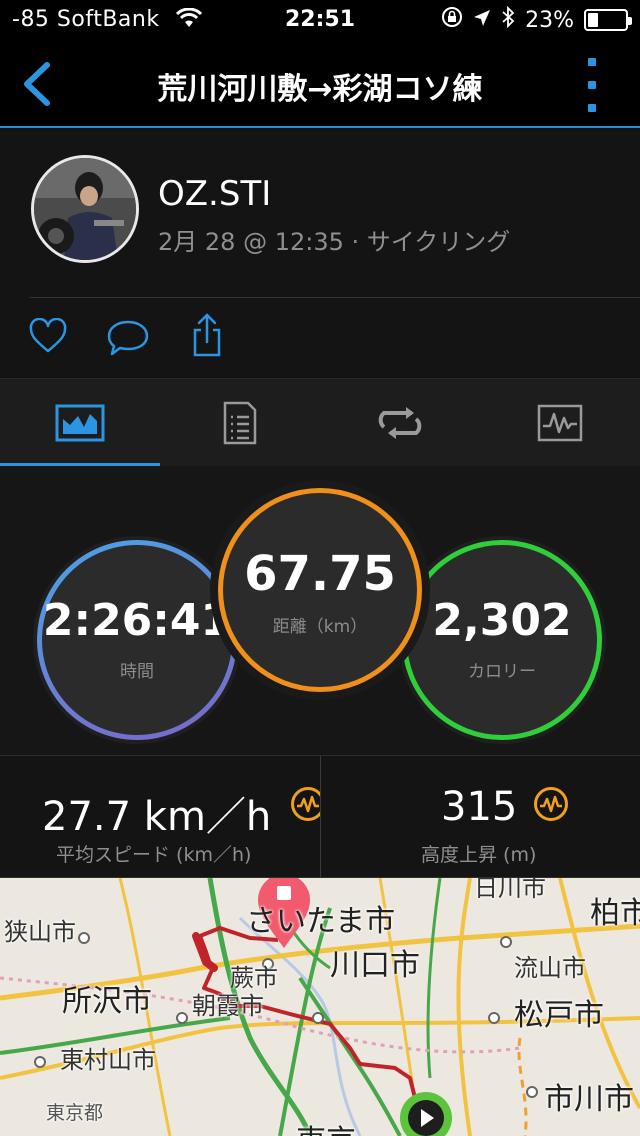 The width and height of the screenshot is (640, 1136). What do you see at coordinates (228, 1006) in the screenshot?
I see `map-label-asaka: 朝霞市` at bounding box center [228, 1006].